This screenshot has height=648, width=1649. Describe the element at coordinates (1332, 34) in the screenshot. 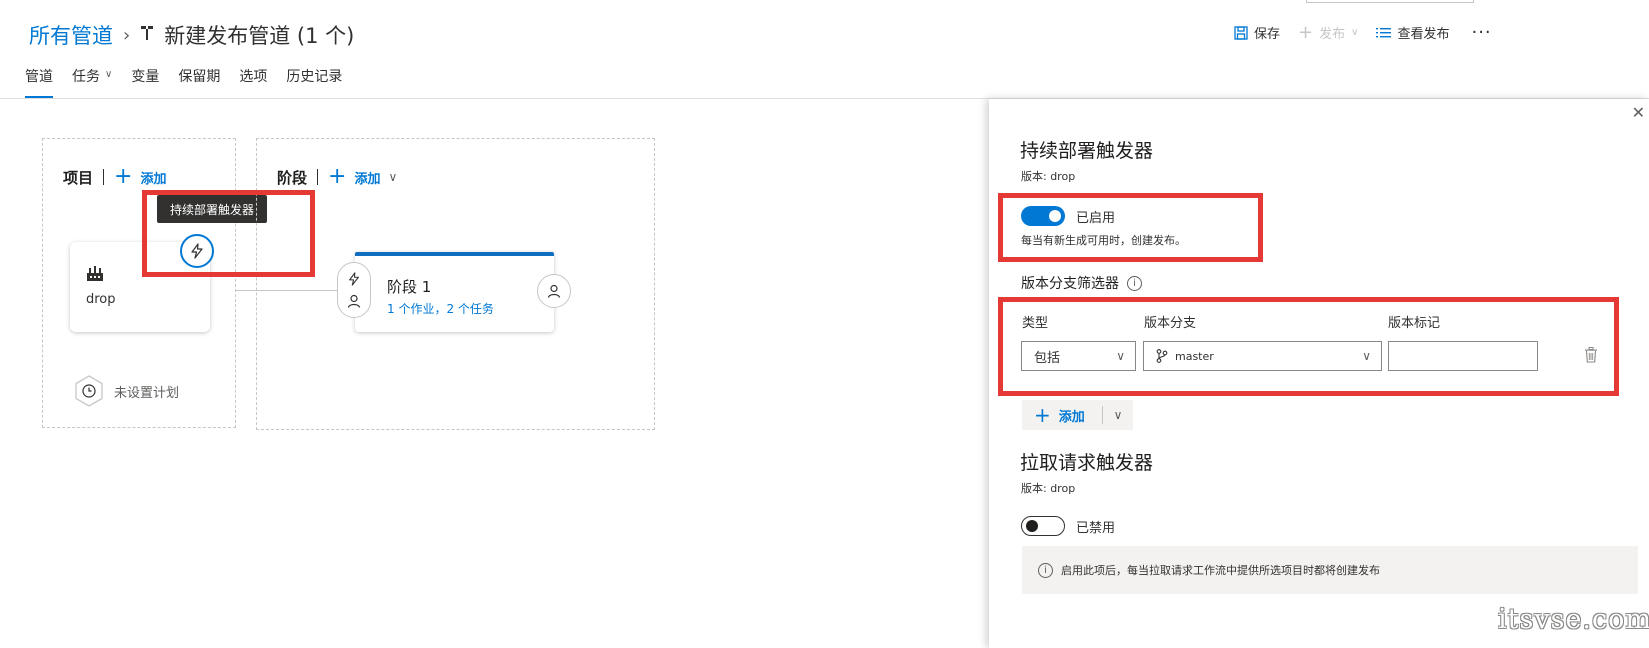

I see `release-label: 发布` at that location.